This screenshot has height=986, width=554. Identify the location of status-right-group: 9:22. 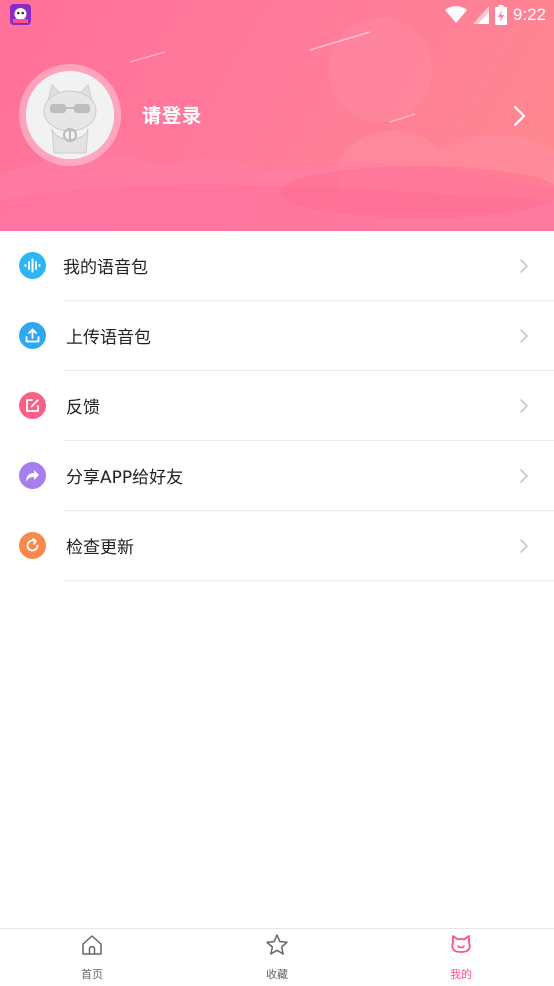
(495, 15).